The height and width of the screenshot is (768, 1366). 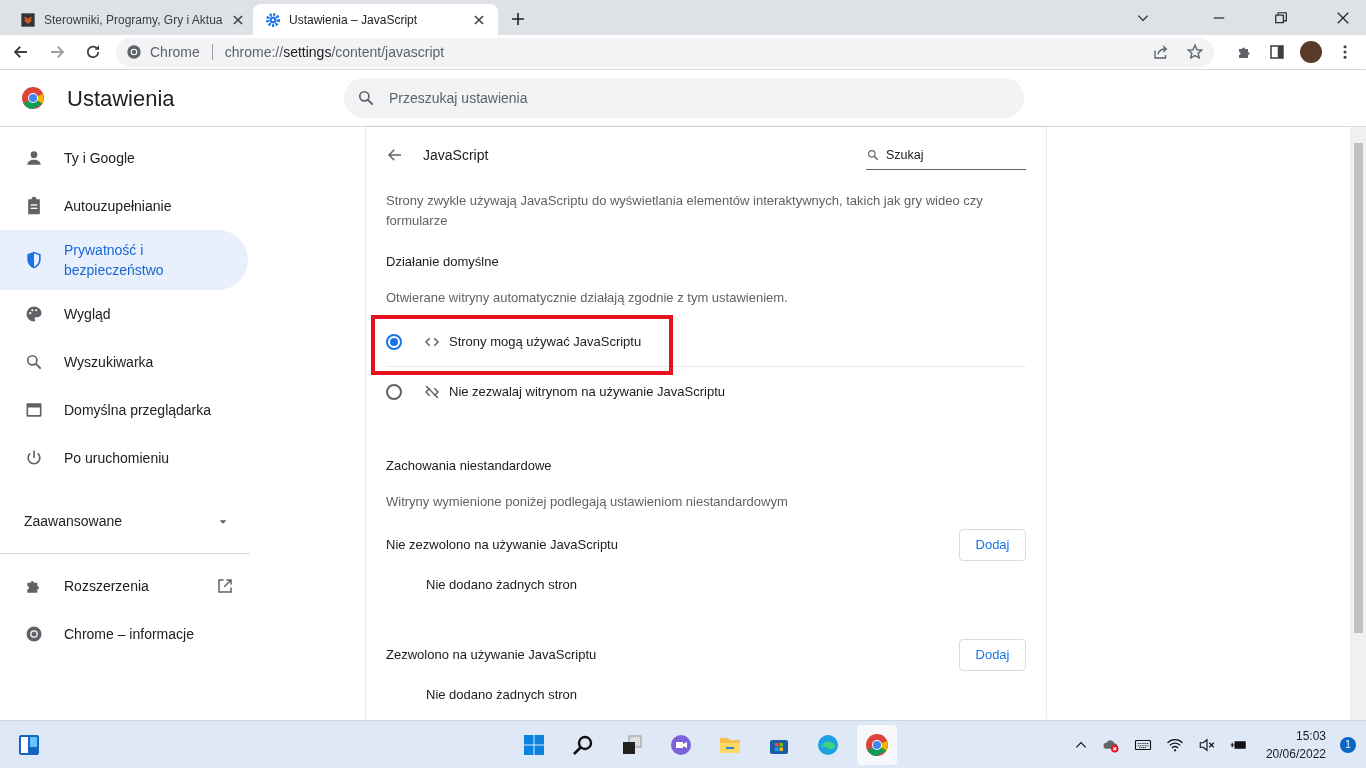 What do you see at coordinates (125, 410) in the screenshot?
I see `sidebar-item: Domyślna przeglądarka` at bounding box center [125, 410].